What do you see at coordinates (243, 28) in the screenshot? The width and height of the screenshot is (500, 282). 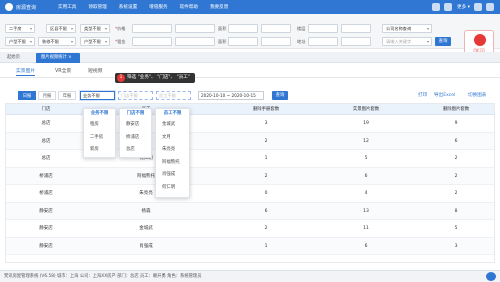 I see `area-min-input` at bounding box center [243, 28].